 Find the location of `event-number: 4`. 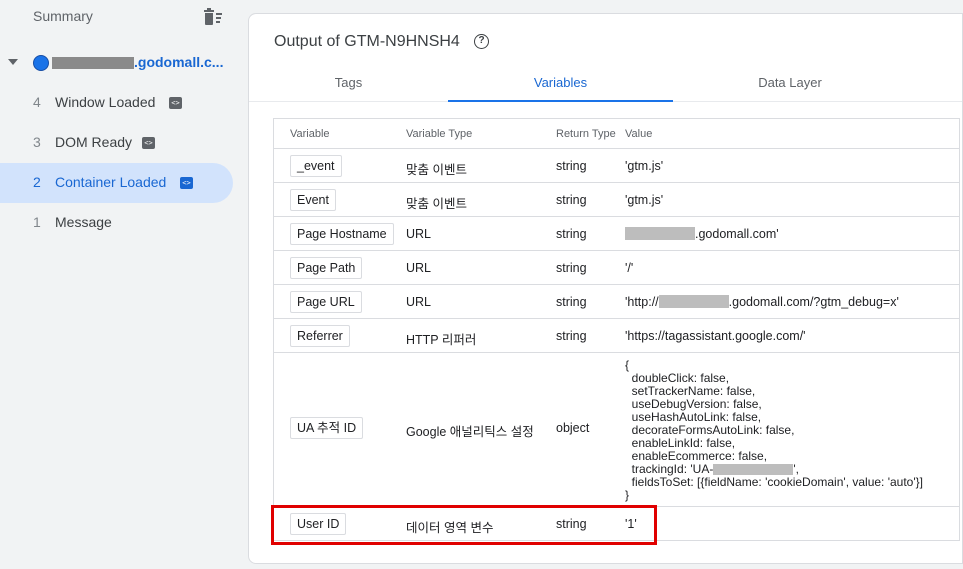

event-number: 4 is located at coordinates (37, 102).